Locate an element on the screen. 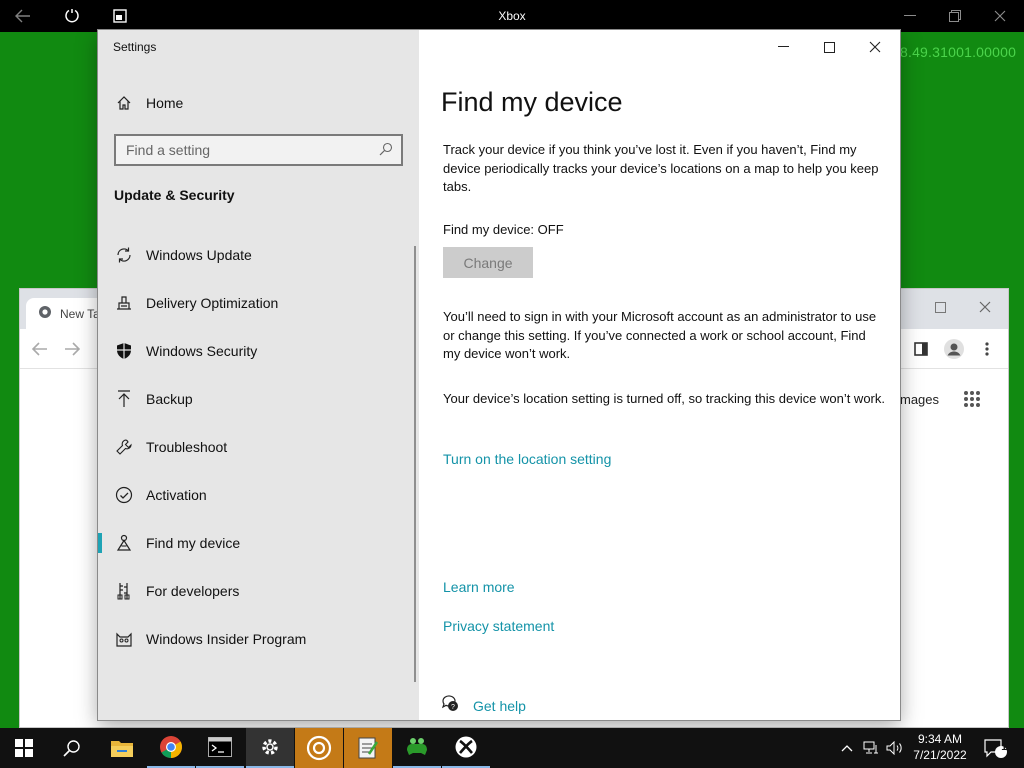 This screenshot has width=1024, height=768. sidebar-item-label: Troubleshoot is located at coordinates (187, 447).